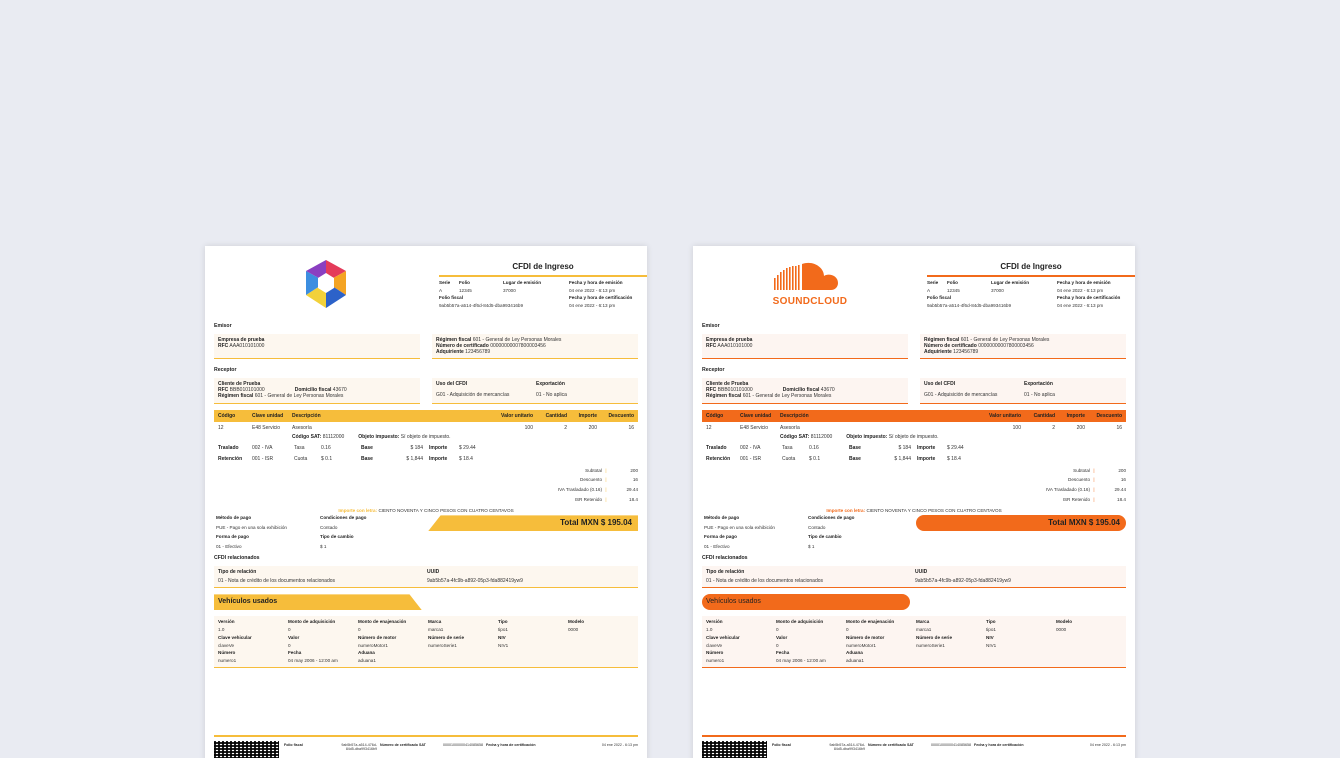 This screenshot has height=758, width=1340. What do you see at coordinates (226, 645) in the screenshot?
I see `vehiculo-field-value: claveVe` at bounding box center [226, 645].